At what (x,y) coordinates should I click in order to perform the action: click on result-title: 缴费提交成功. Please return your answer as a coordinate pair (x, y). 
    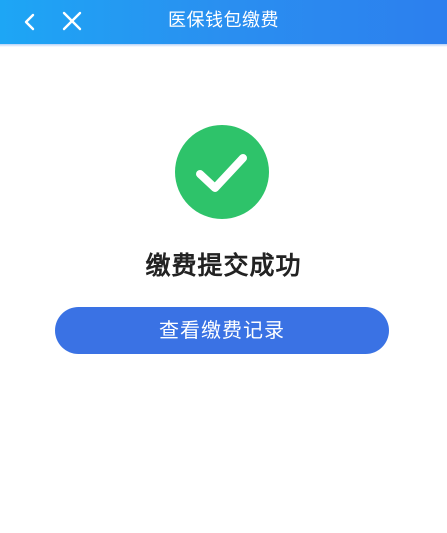
    Looking at the image, I should click on (223, 265).